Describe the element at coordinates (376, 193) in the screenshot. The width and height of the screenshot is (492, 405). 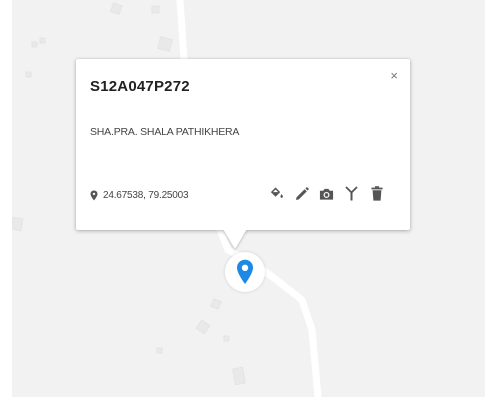
I see `trash-icon` at that location.